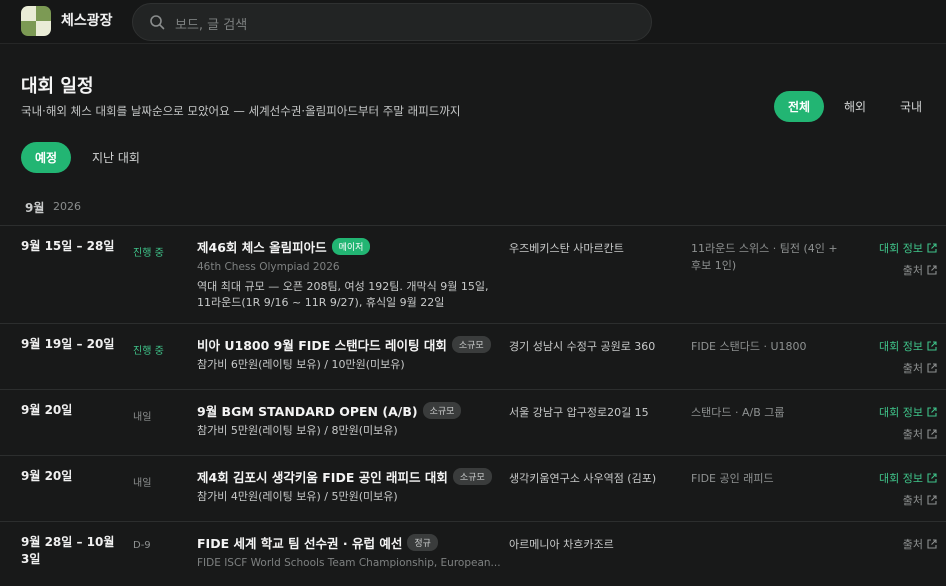 This screenshot has height=586, width=946. I want to click on event-location: 경기 성남시 수정구 공원로 360, so click(582, 346).